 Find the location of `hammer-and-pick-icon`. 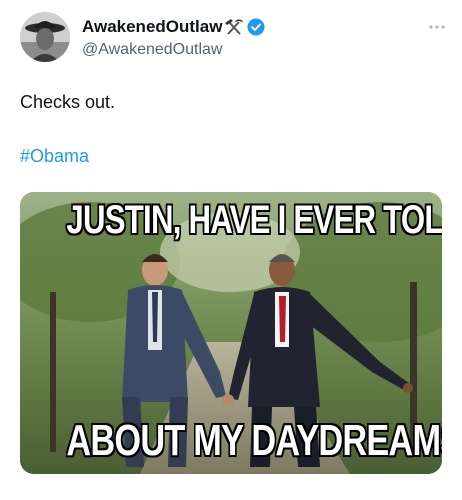

hammer-and-pick-icon is located at coordinates (234, 27).